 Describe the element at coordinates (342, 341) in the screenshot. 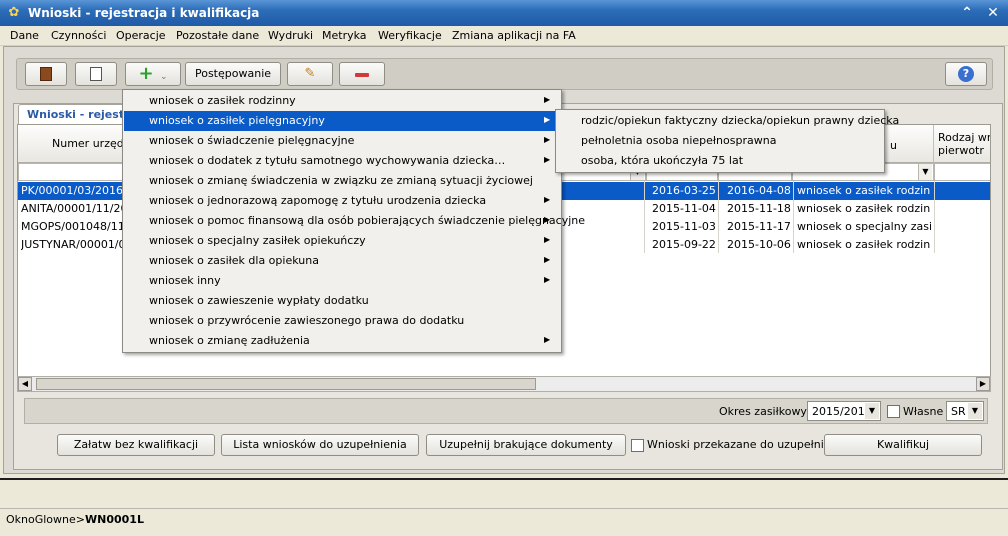

I see `menu-item-zmiana-zadluzenia: wniosek o zmianę zadłużenia ▶` at that location.